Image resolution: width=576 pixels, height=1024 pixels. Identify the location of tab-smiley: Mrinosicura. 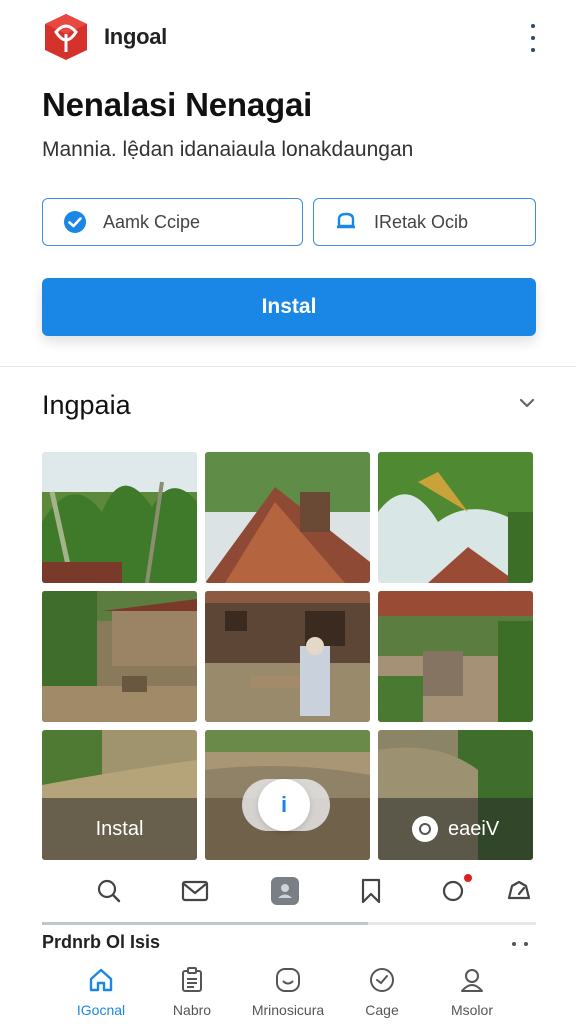
(288, 994).